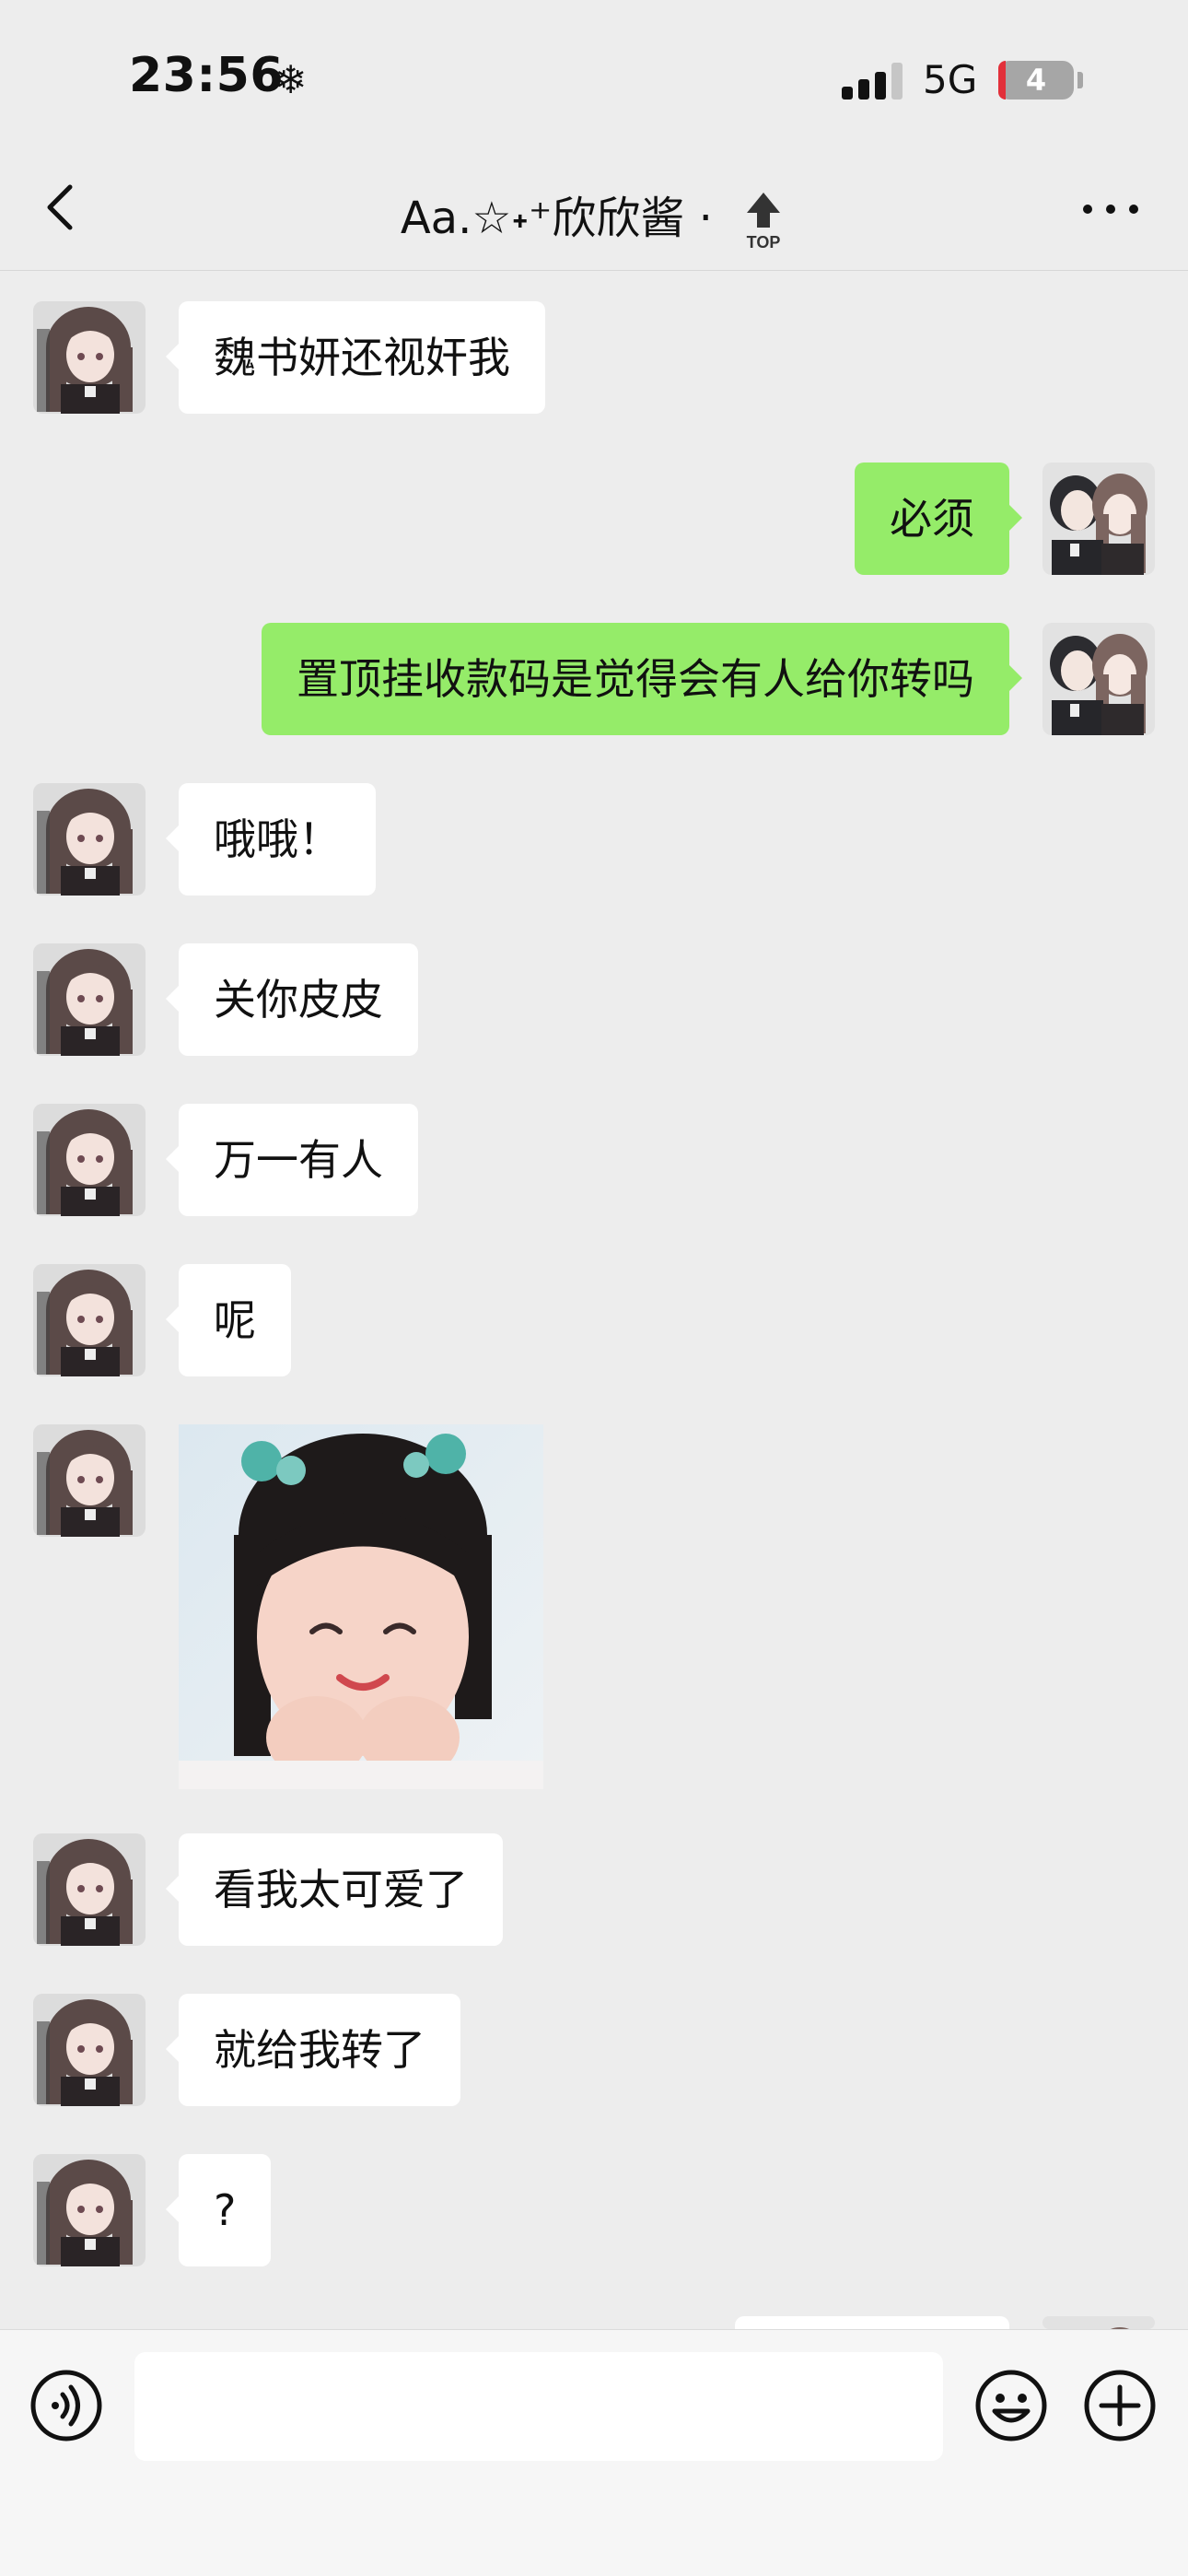 The width and height of the screenshot is (1188, 2576). What do you see at coordinates (642, 679) in the screenshot?
I see `message-bubble: 置顶挂收款码是觉得会有人给你转吗` at bounding box center [642, 679].